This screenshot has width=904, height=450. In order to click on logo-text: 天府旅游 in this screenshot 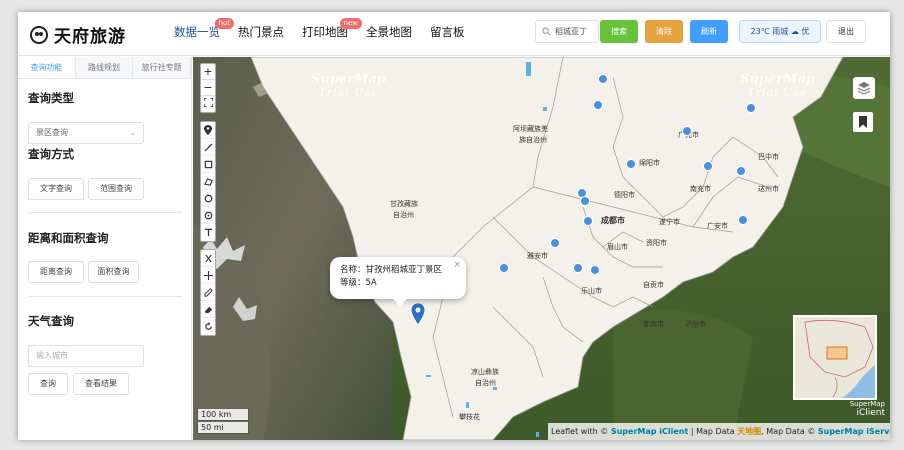, I will do `click(90, 37)`.